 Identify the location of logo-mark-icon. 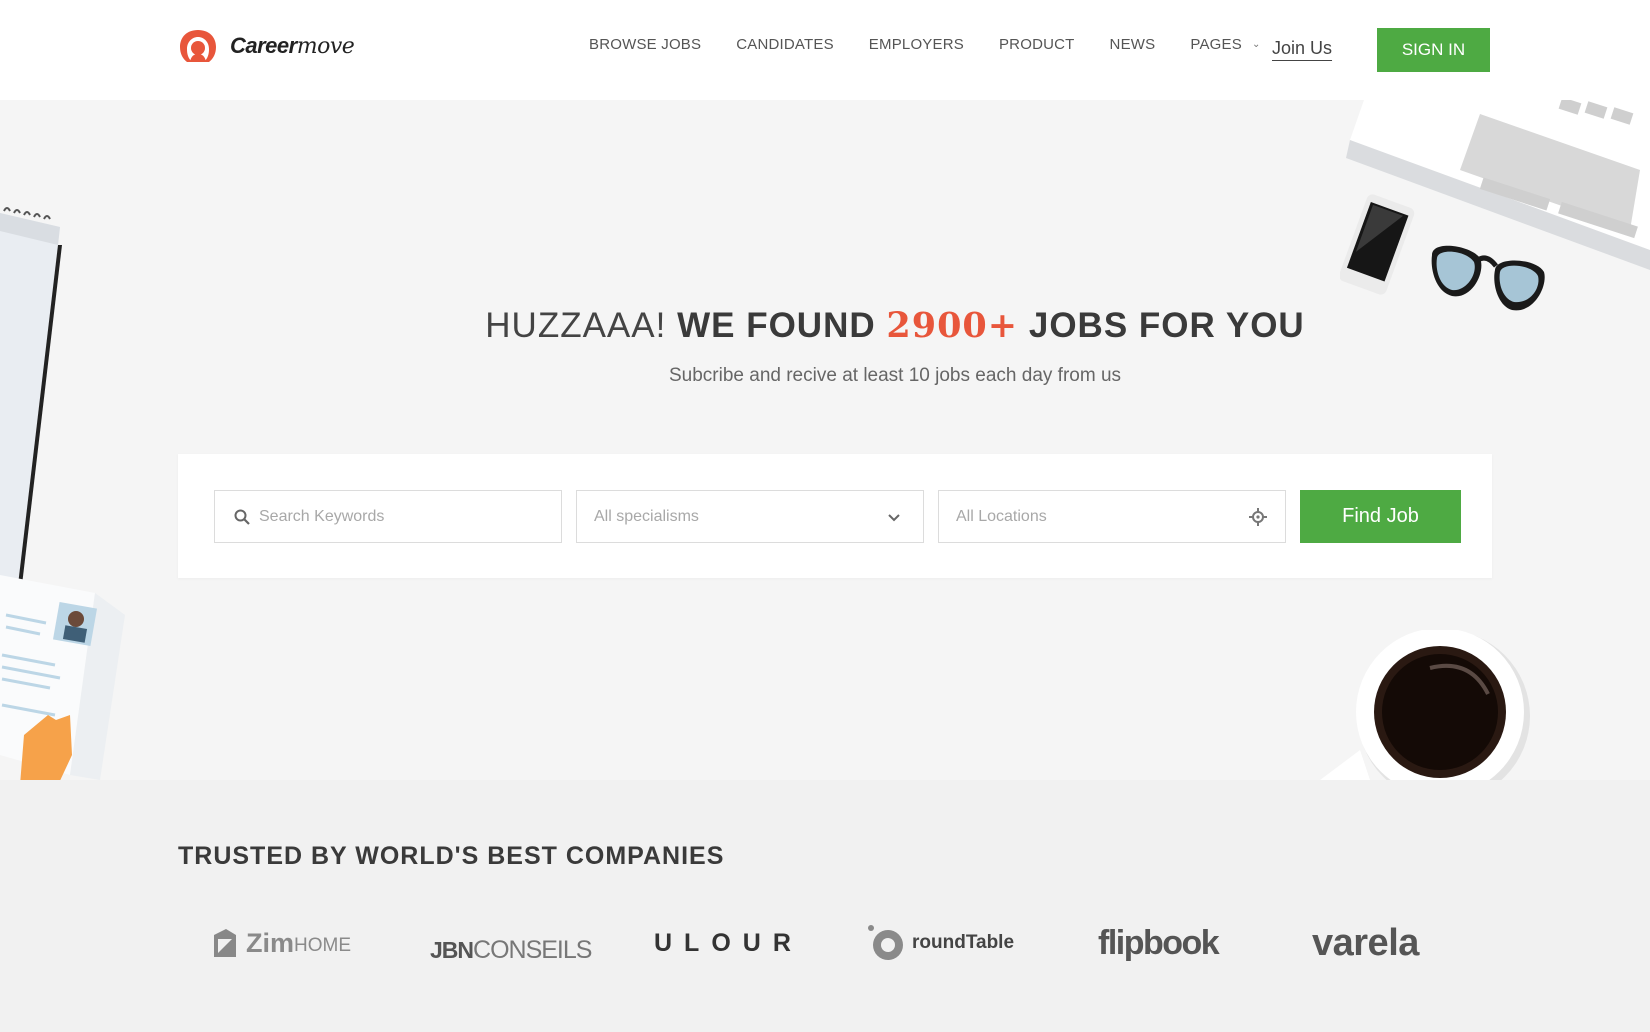
(198, 46).